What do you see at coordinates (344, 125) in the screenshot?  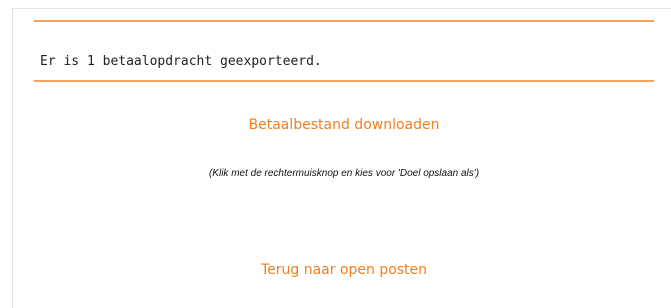 I see `download-payment-file-link: Betaalbestand downloaden` at bounding box center [344, 125].